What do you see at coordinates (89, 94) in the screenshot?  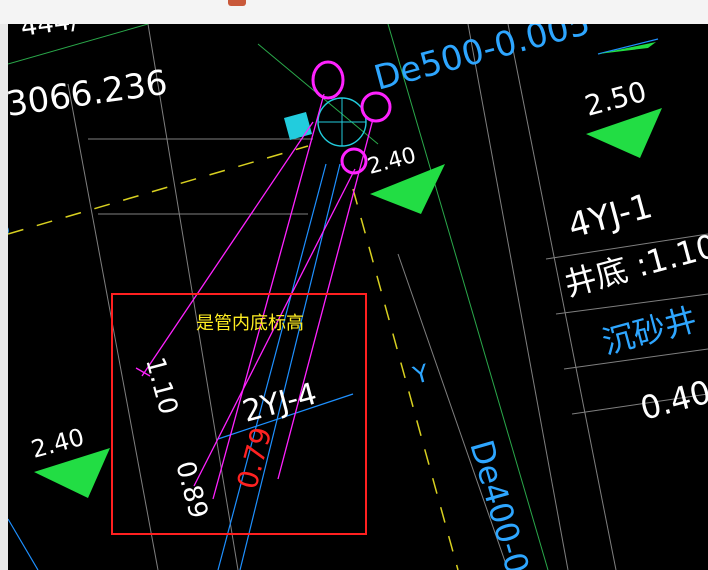 I see `coordinate-label: 3066.236` at bounding box center [89, 94].